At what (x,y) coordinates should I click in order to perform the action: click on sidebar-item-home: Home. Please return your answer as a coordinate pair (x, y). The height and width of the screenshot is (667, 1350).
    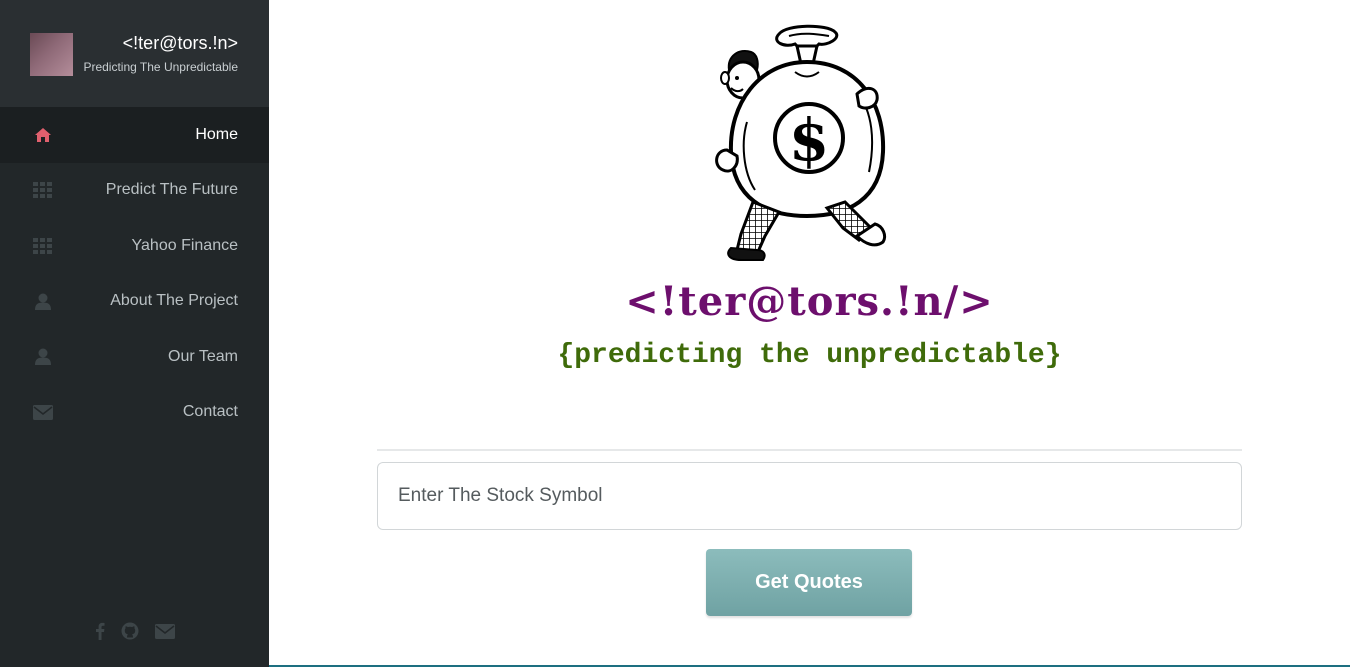
    Looking at the image, I should click on (134, 135).